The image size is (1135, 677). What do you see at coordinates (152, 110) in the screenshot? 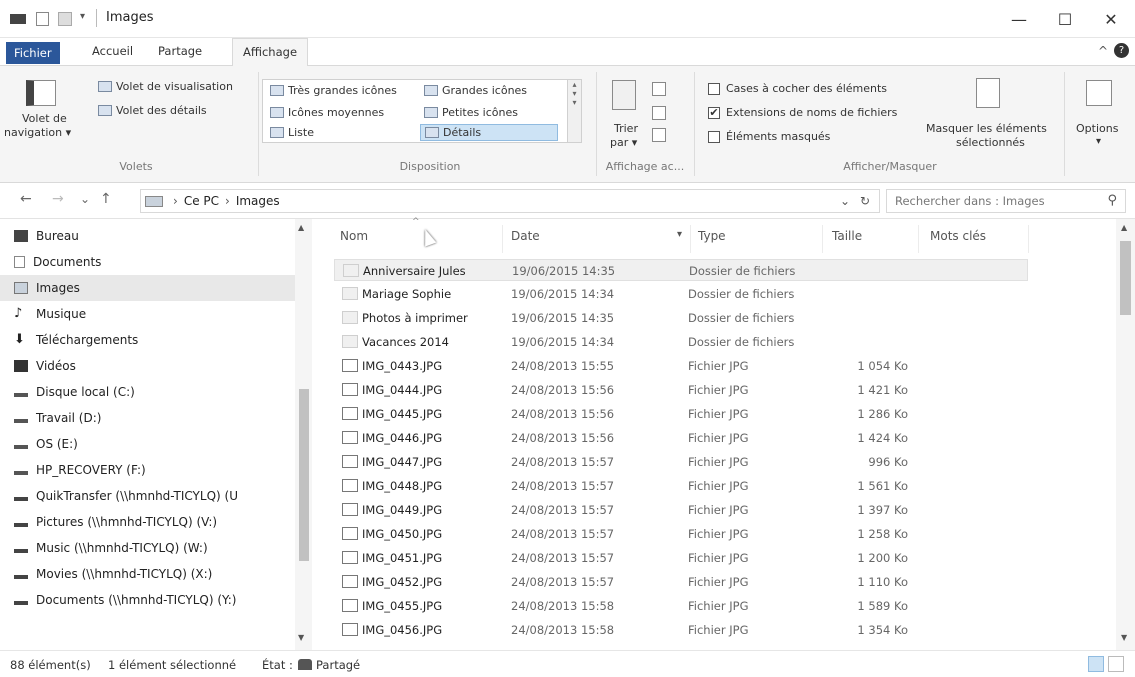
I see `details-pane-button: Volet des détails` at bounding box center [152, 110].